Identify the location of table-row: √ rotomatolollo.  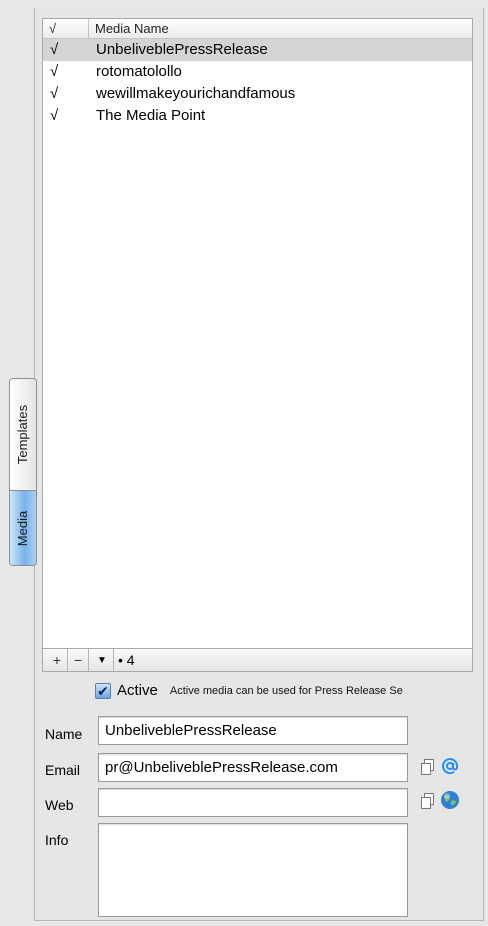
(257, 72).